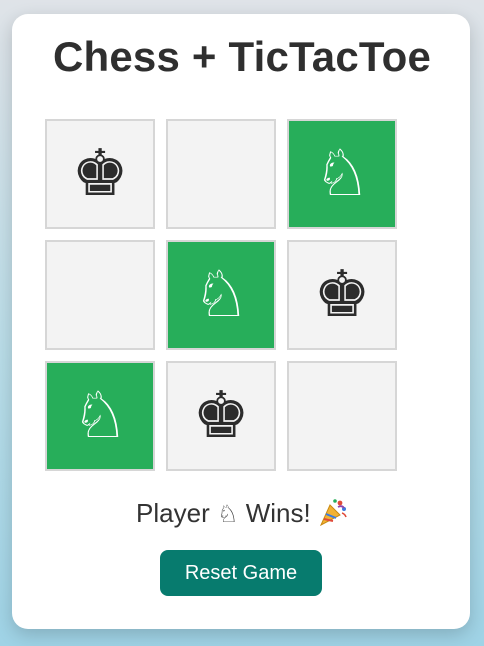  I want to click on reset-game-button: Reset Game, so click(241, 573).